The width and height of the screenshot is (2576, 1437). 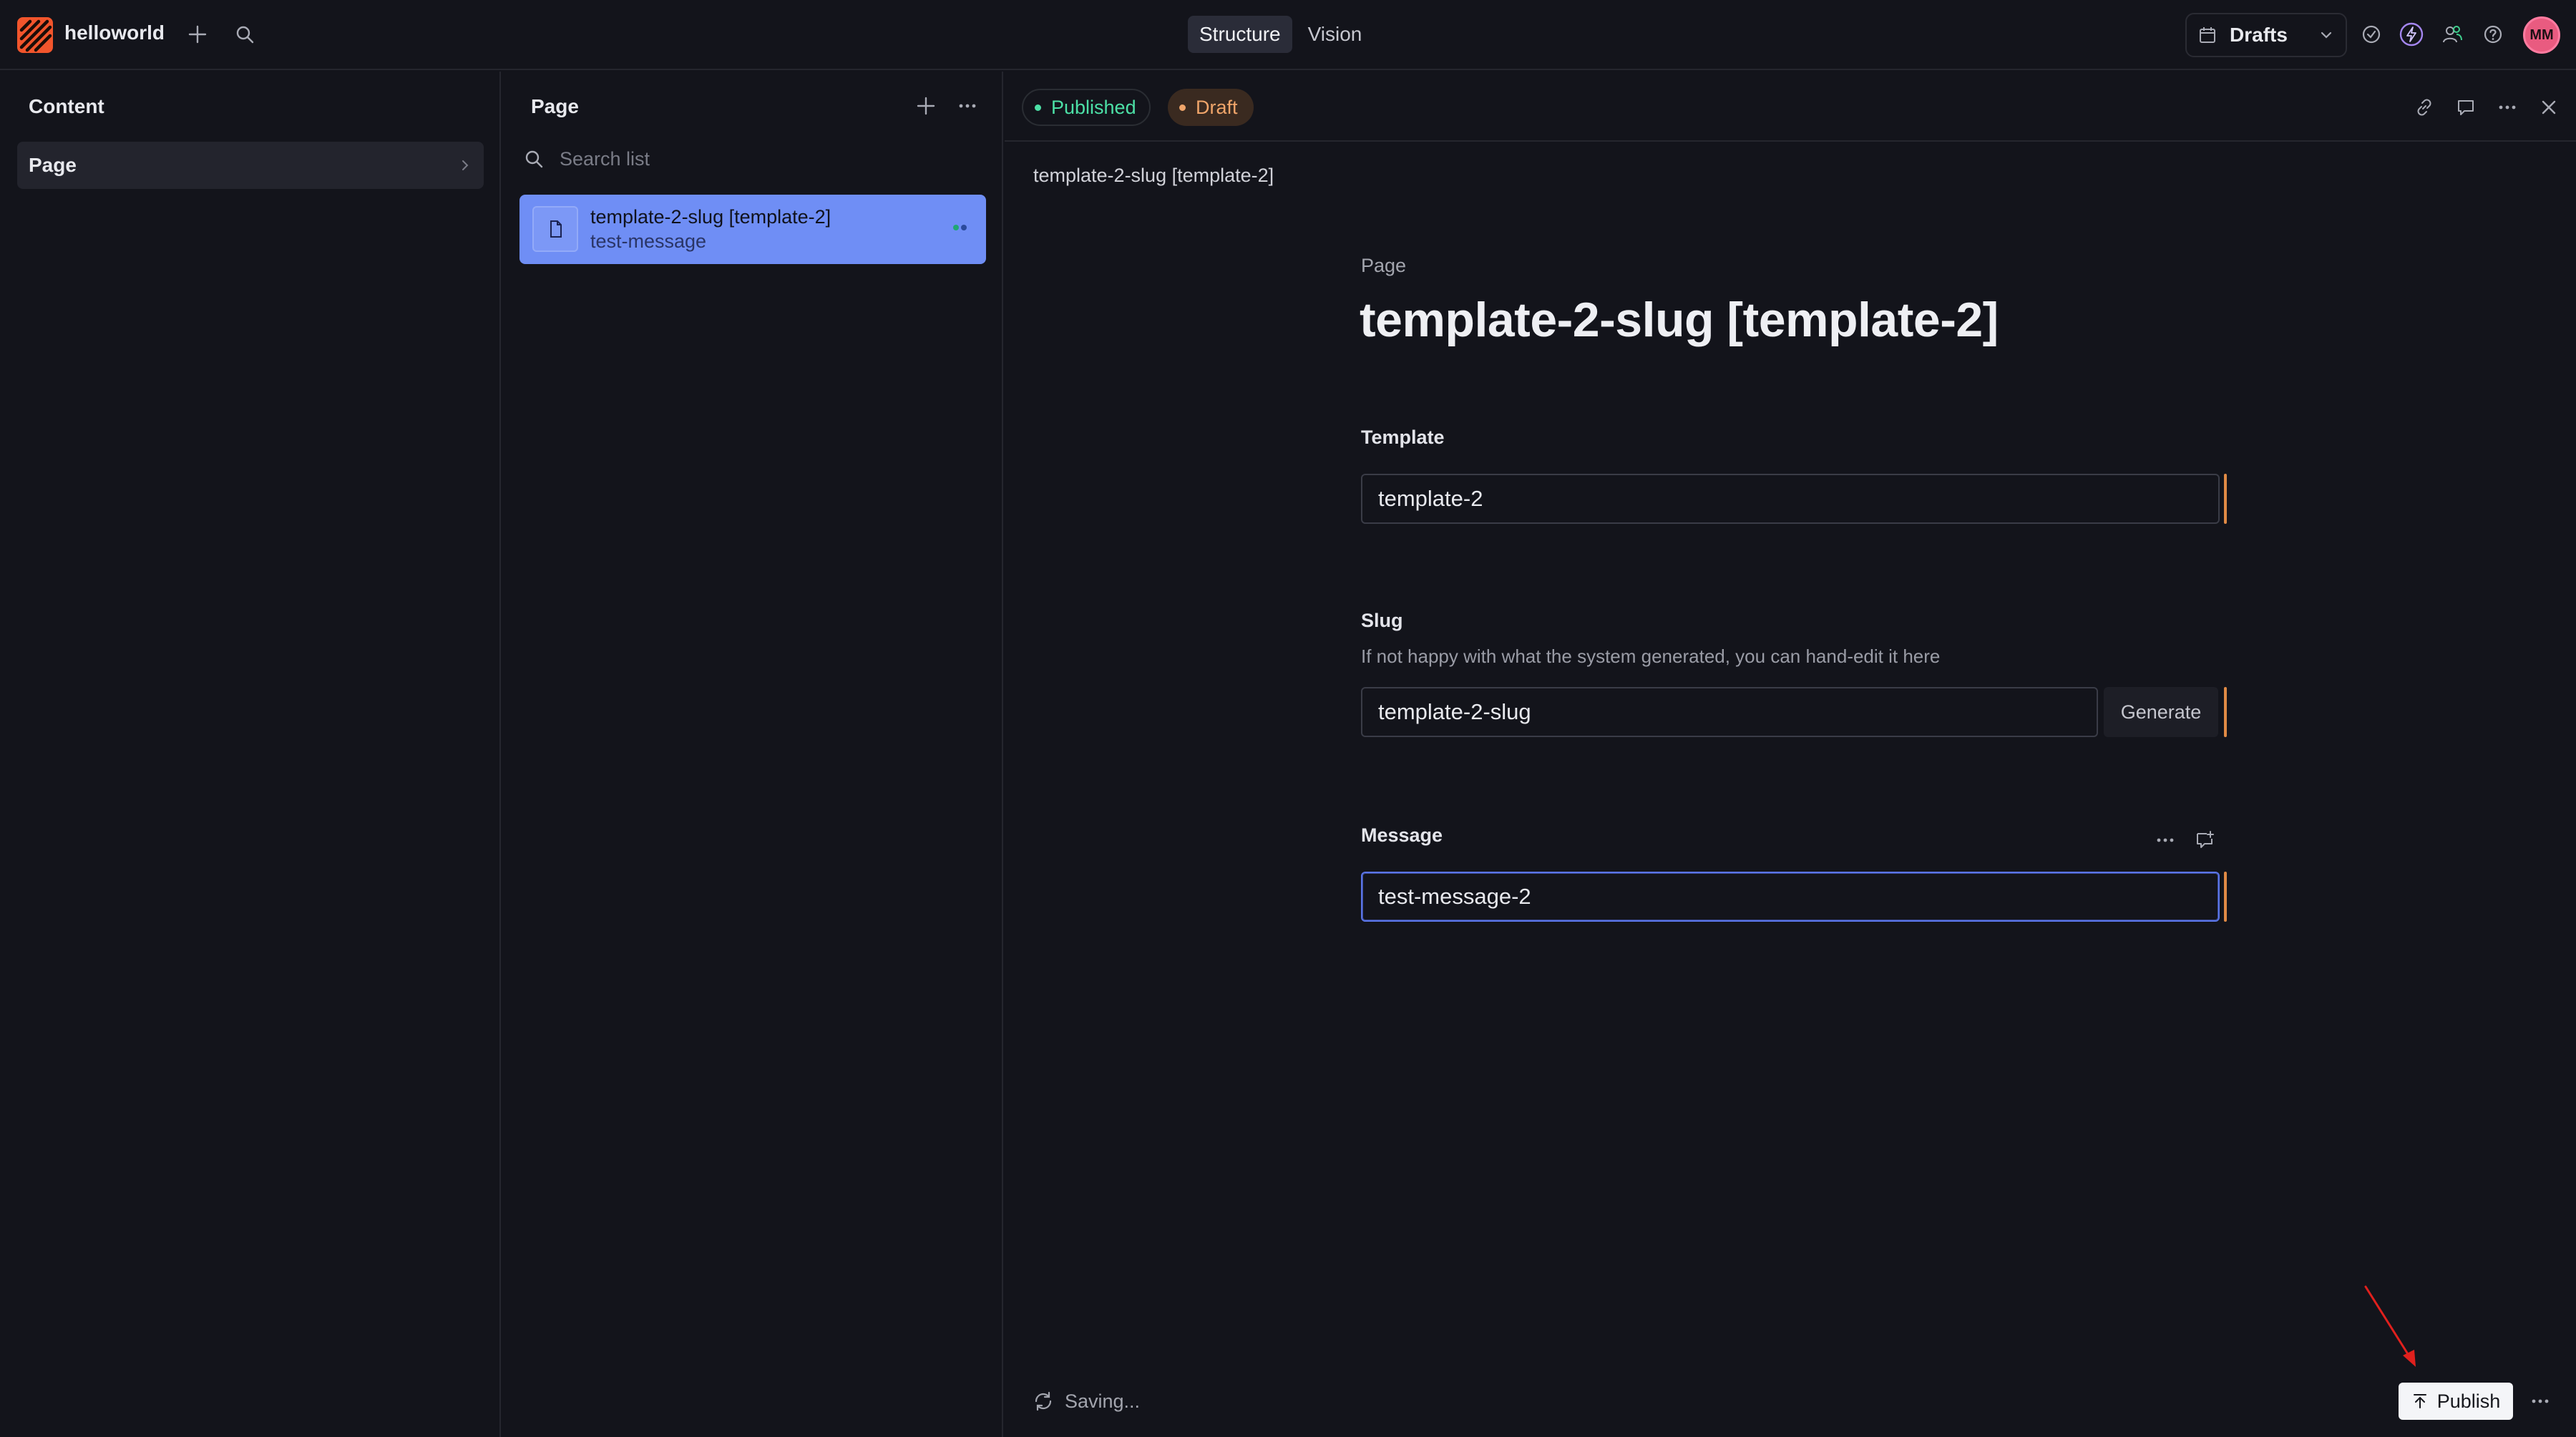 What do you see at coordinates (1384, 265) in the screenshot?
I see `document-type-label: Page` at bounding box center [1384, 265].